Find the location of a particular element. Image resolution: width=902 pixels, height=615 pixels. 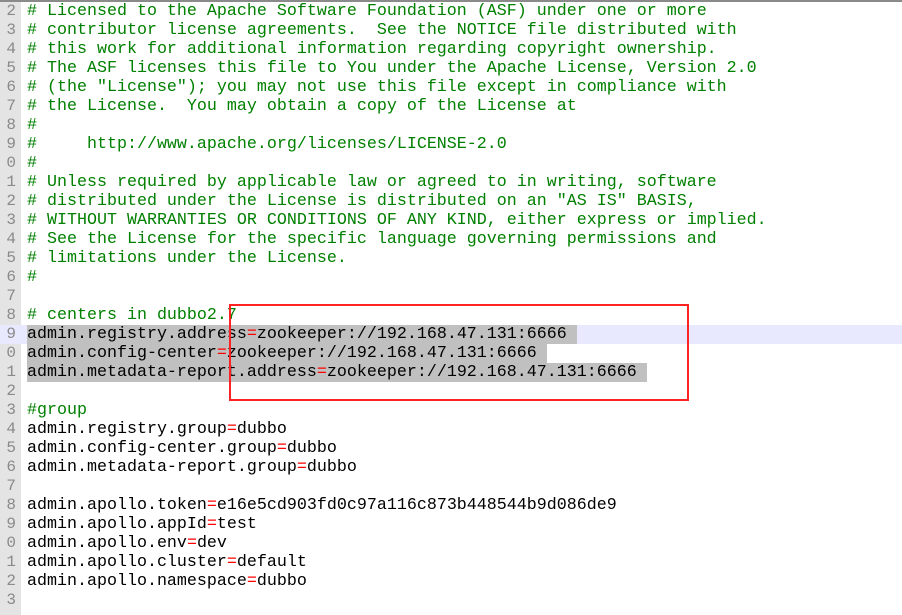

code-line: 6 # is located at coordinates (451, 277).